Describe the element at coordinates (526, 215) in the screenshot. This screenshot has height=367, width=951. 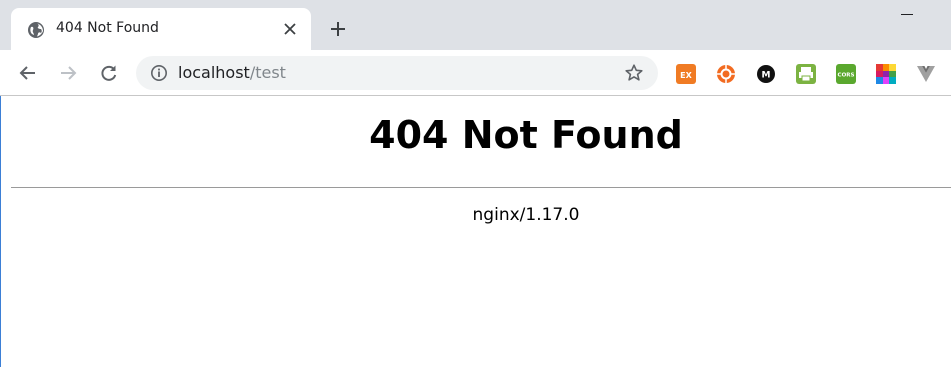
I see `server-signature: nginx/1.17.0` at that location.